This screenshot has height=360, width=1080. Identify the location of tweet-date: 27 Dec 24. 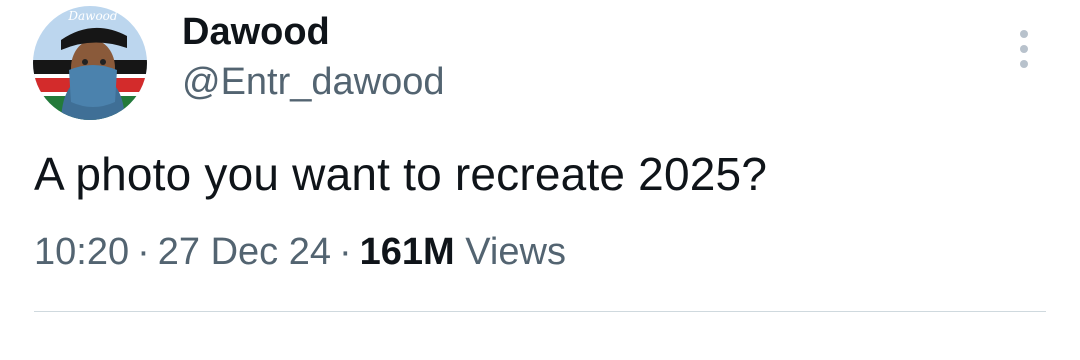
(244, 252).